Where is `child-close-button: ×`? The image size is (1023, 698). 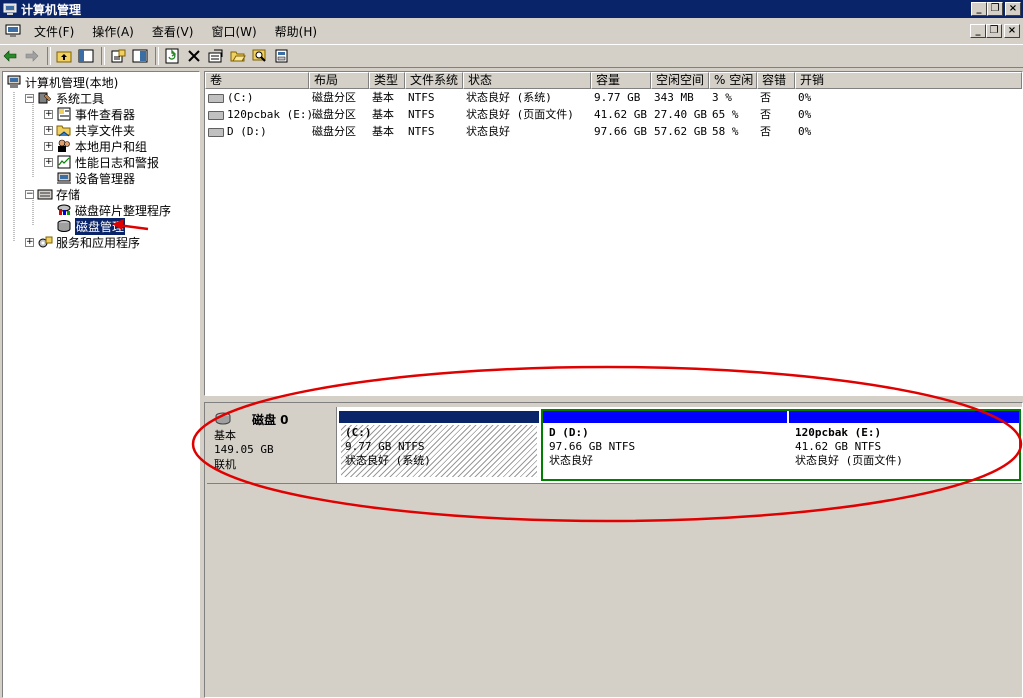 child-close-button: × is located at coordinates (1012, 31).